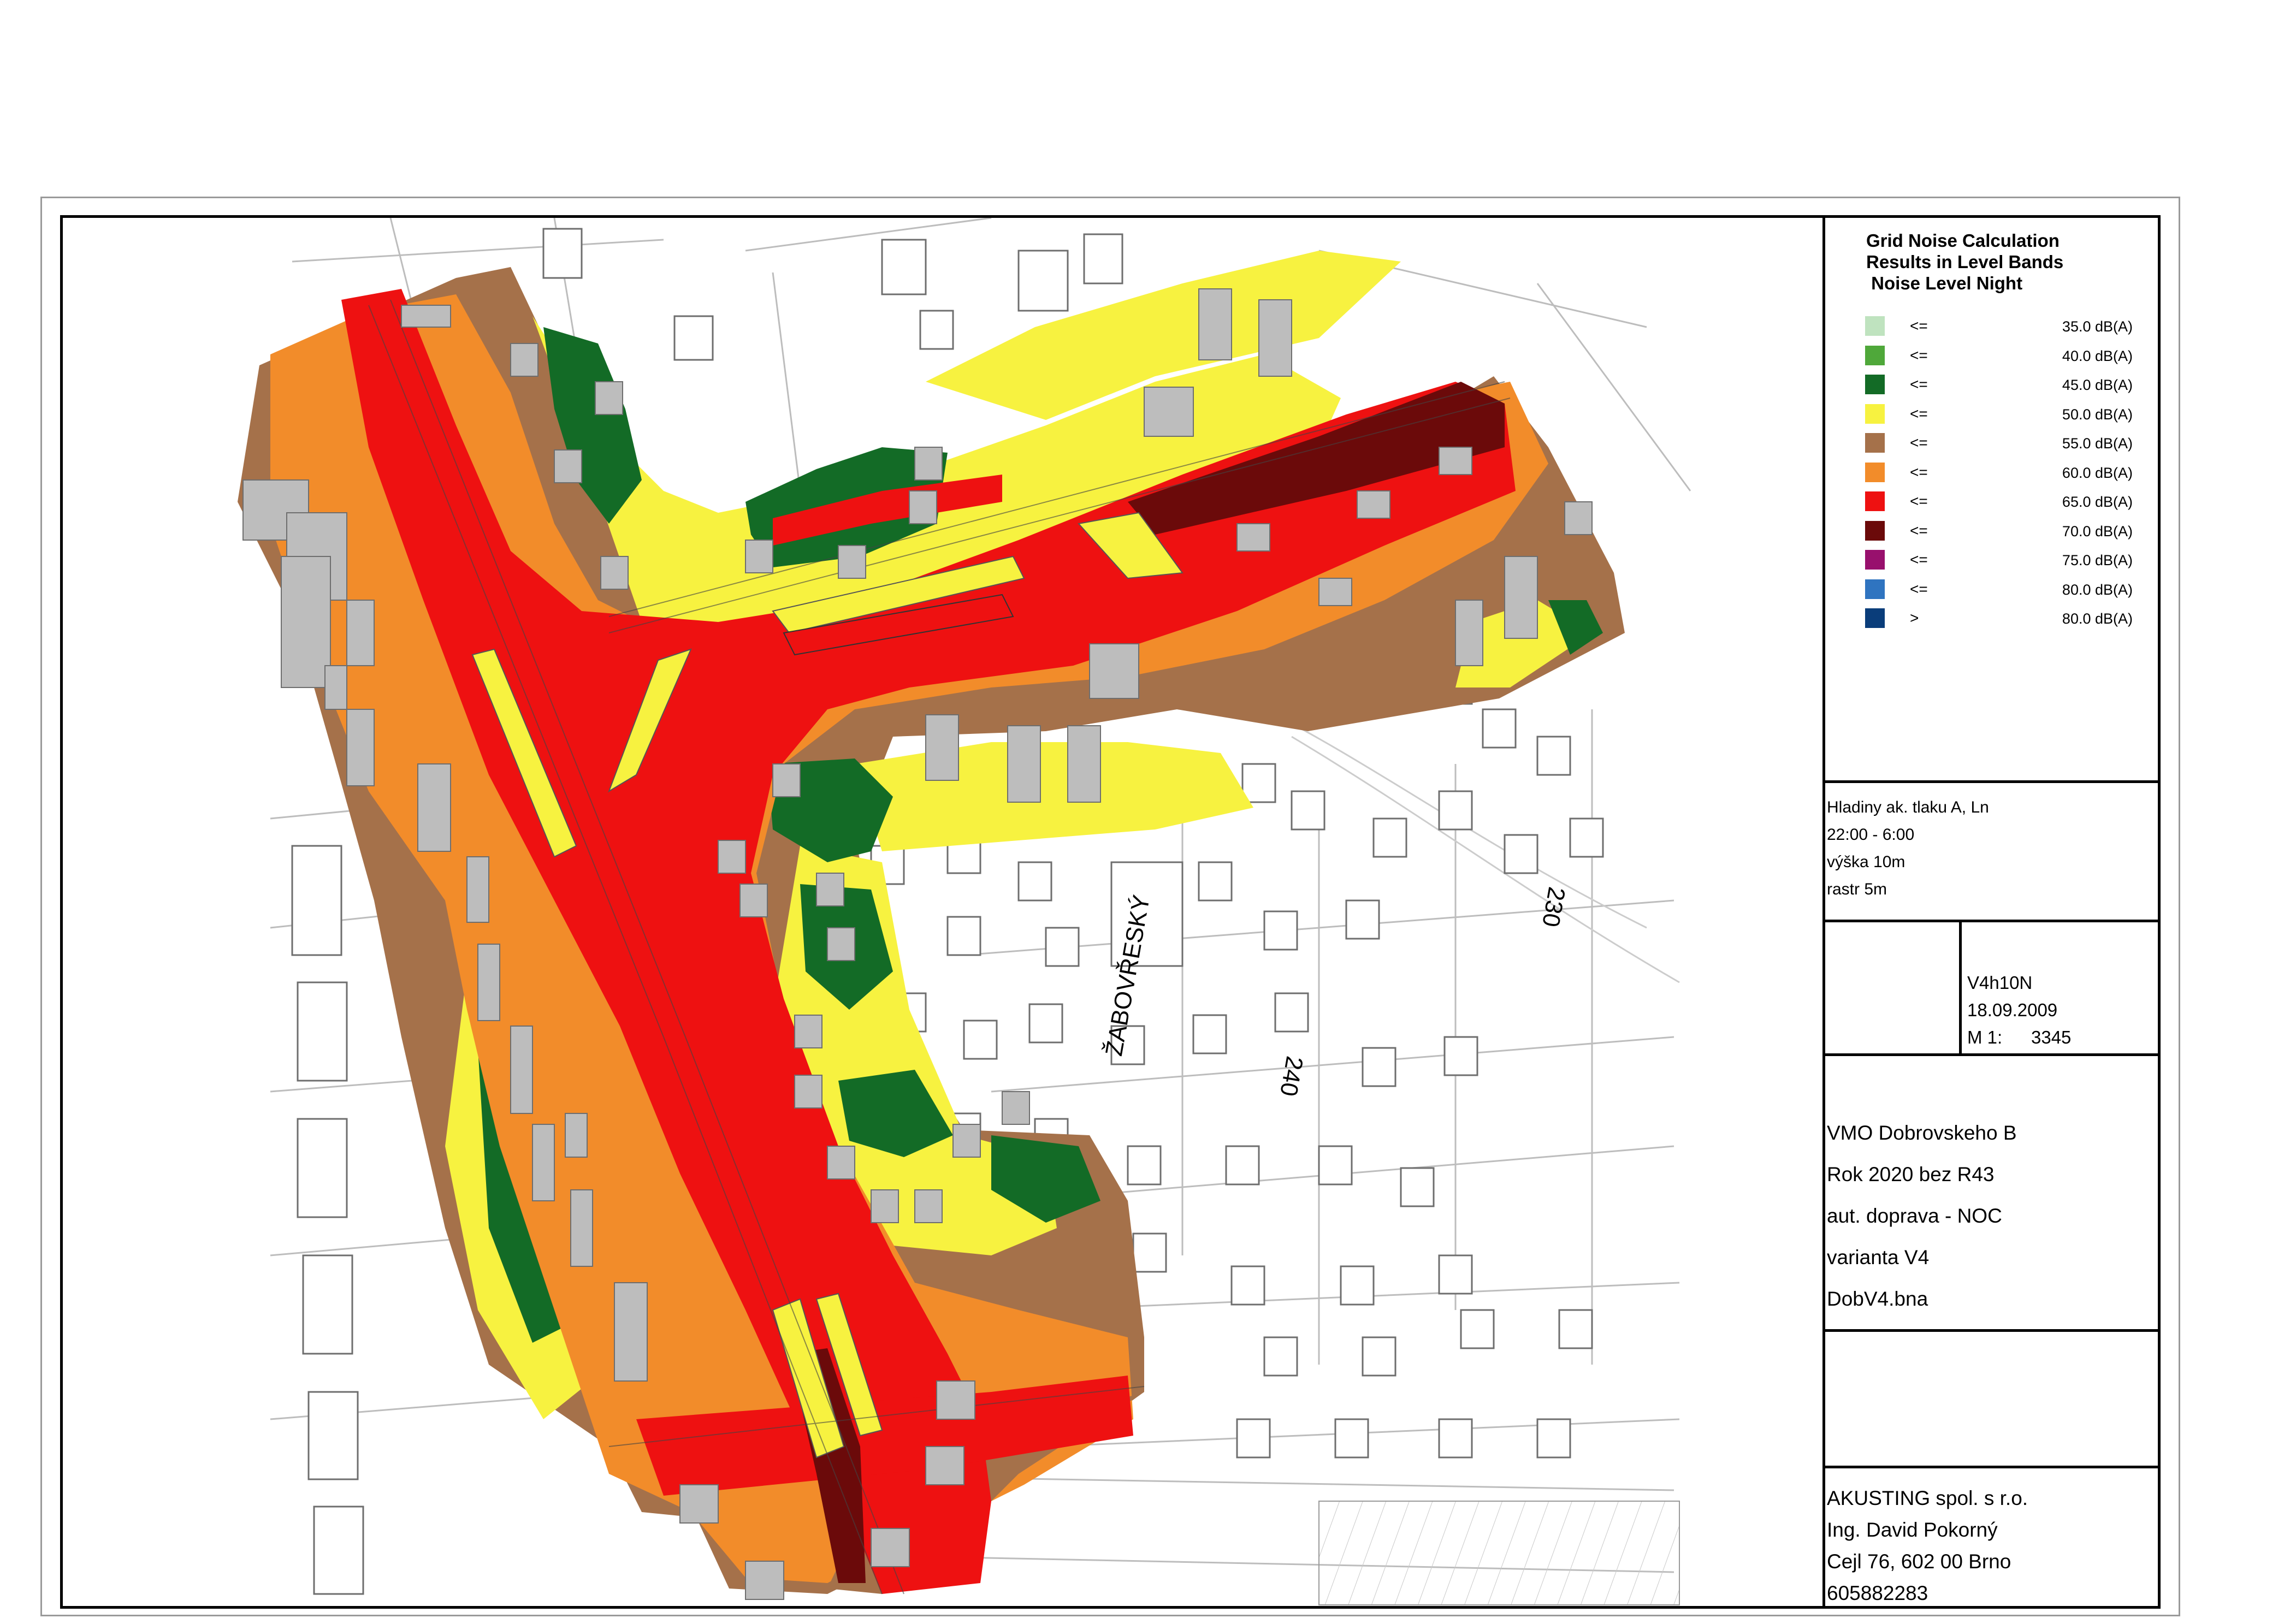 This screenshot has height=1624, width=2296. What do you see at coordinates (2012, 1010) in the screenshot?
I see `drawing-date: 18.09.2009` at bounding box center [2012, 1010].